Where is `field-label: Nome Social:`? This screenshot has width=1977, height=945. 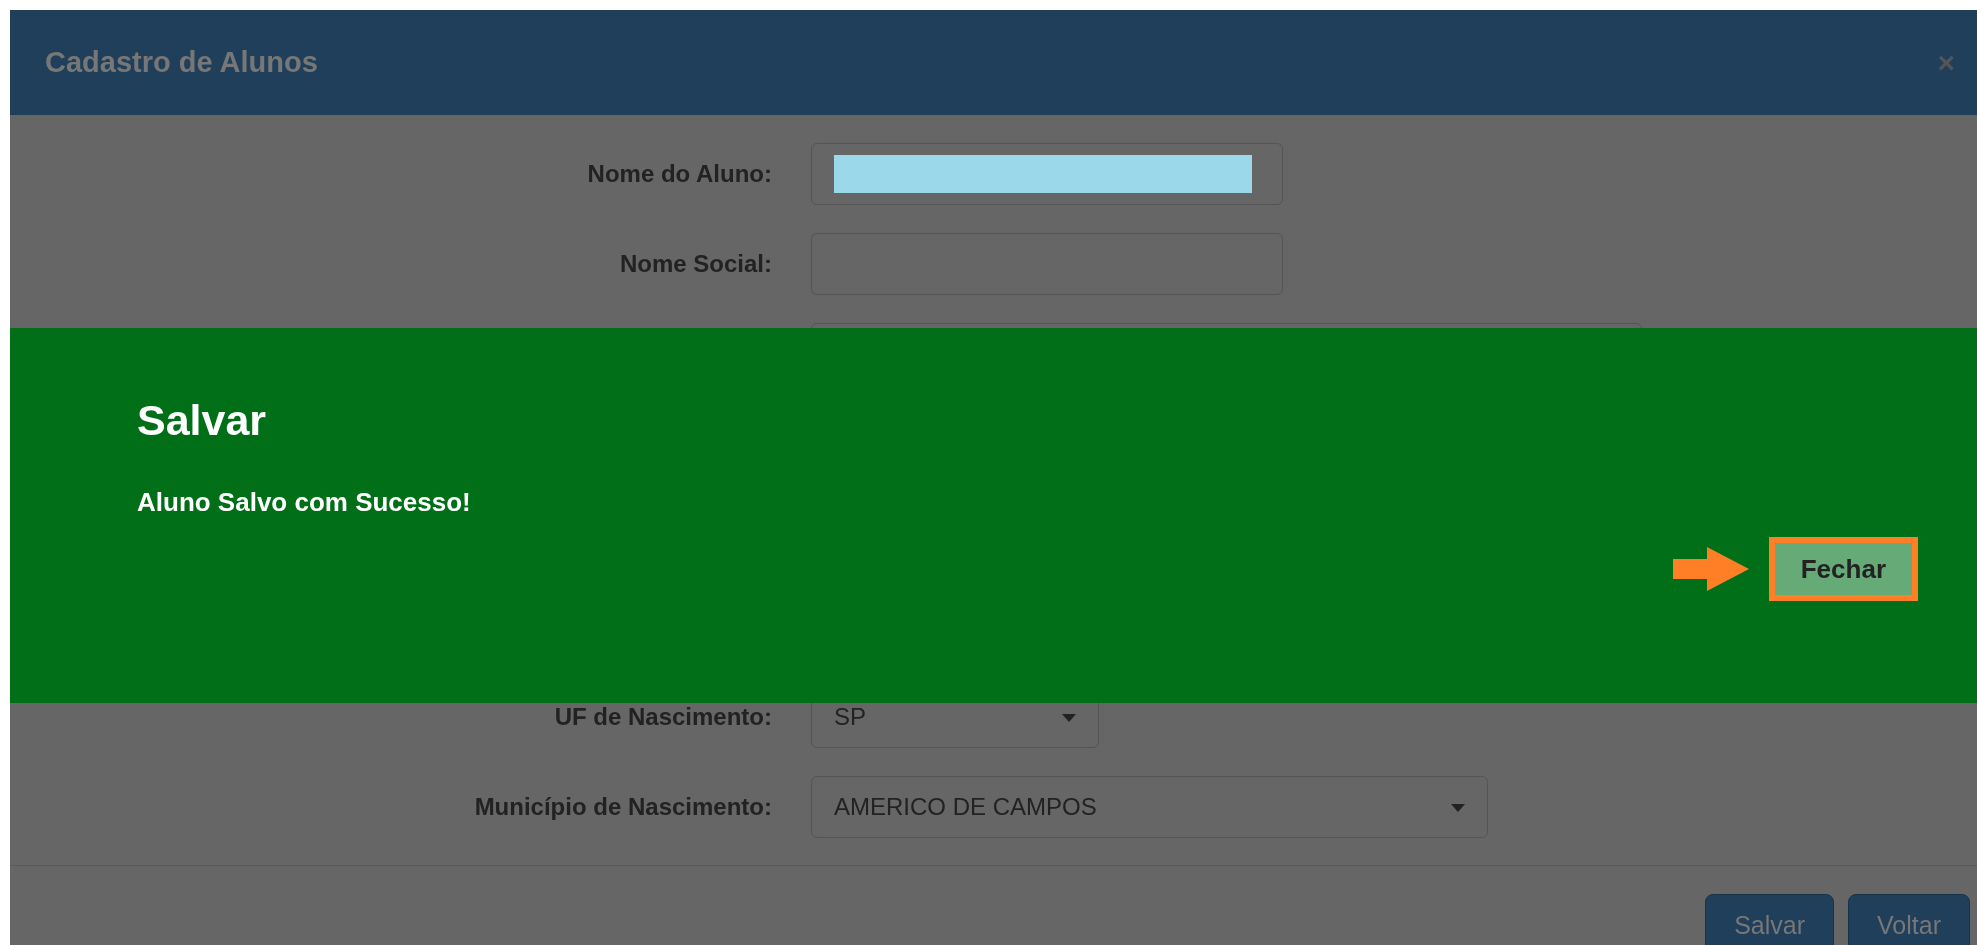 field-label: Nome Social: is located at coordinates (695, 264).